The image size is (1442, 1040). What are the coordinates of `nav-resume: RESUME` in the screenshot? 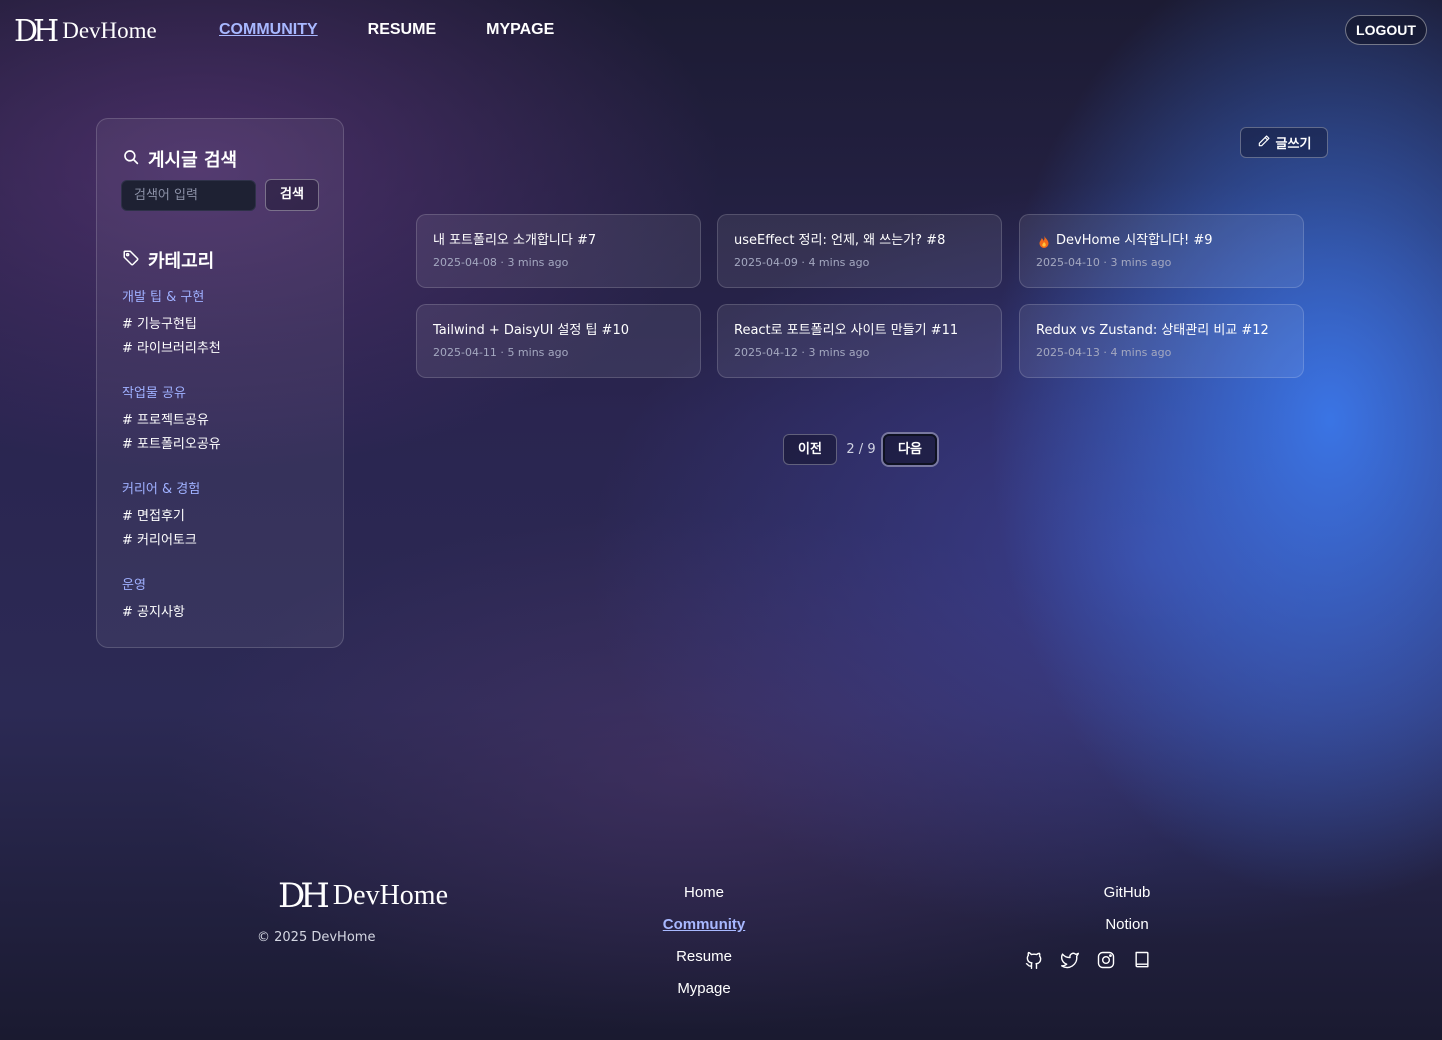 It's located at (402, 30).